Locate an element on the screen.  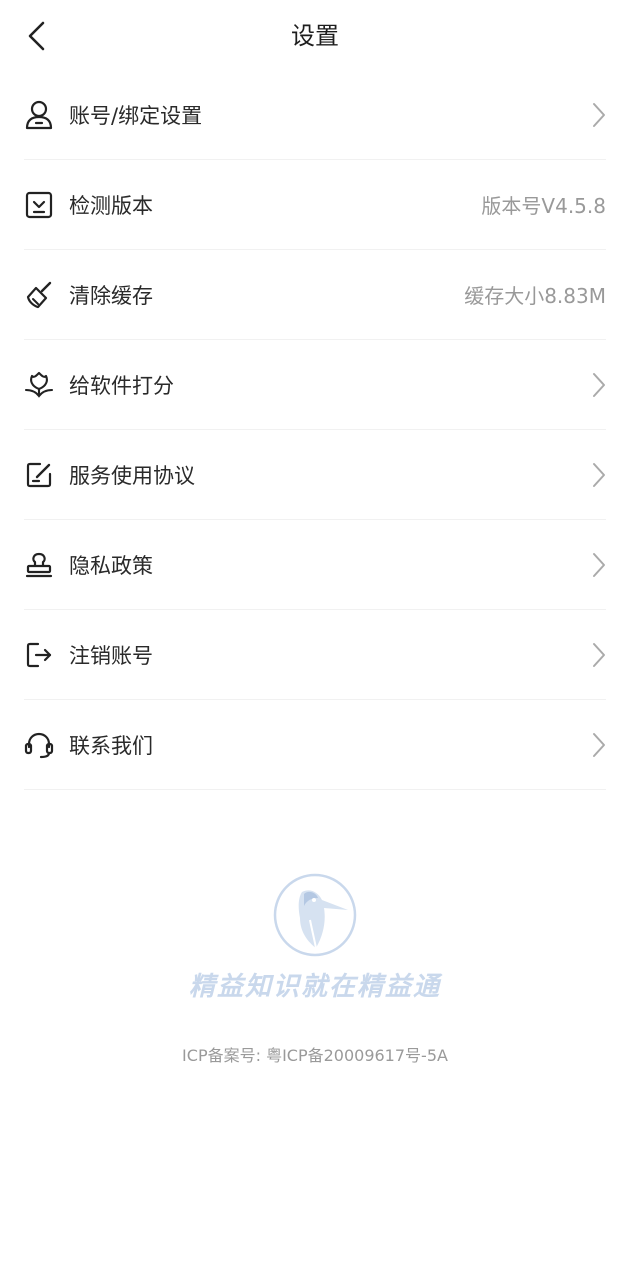
stamp-icon is located at coordinates (39, 565).